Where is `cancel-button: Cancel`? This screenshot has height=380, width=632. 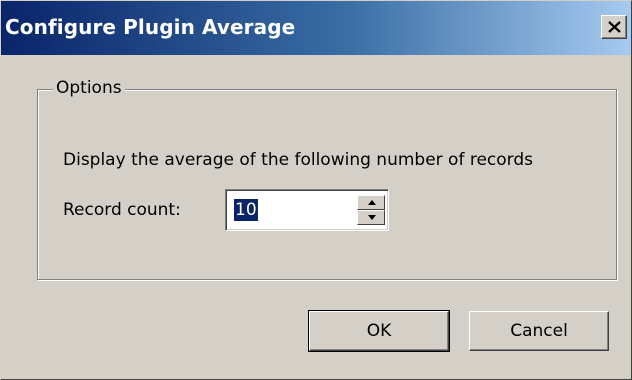 cancel-button: Cancel is located at coordinates (539, 331).